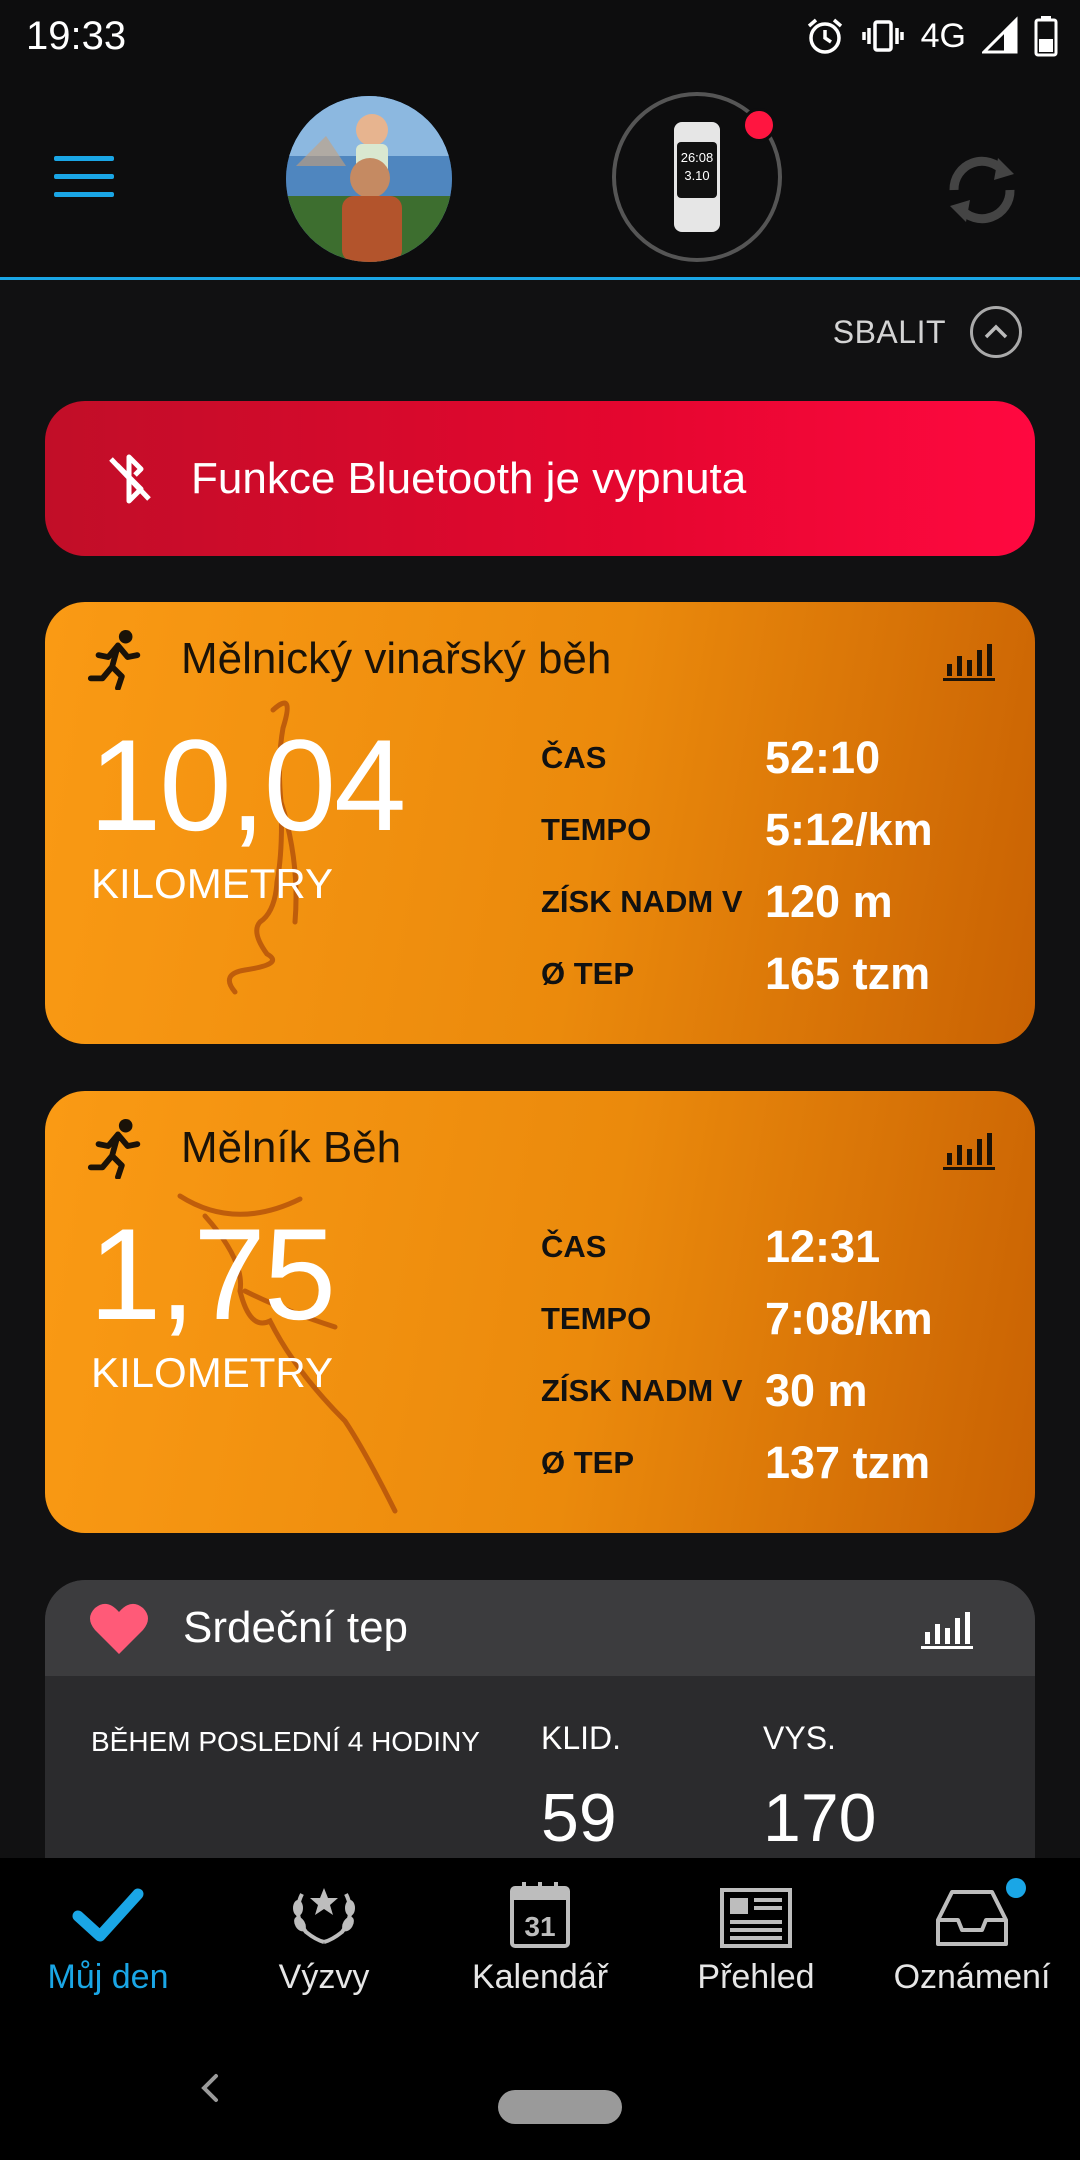 This screenshot has width=1080, height=2160. I want to click on calendar-day: 31, so click(539, 1926).